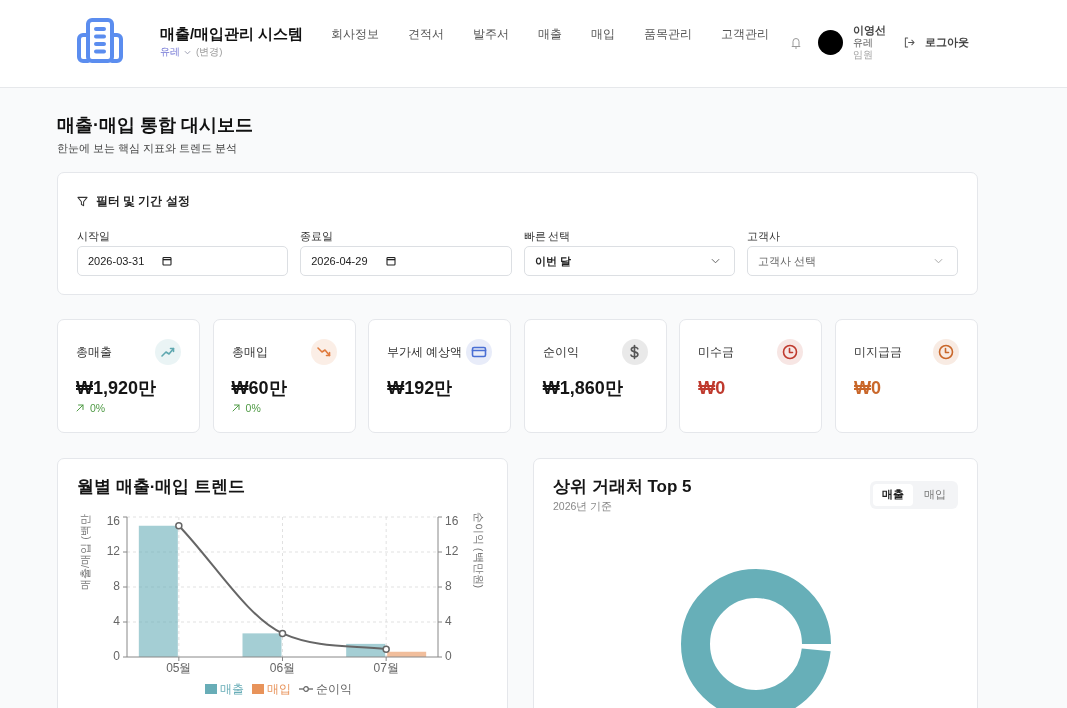  What do you see at coordinates (622, 487) in the screenshot?
I see `chart-title: 상위 거래처 Top 5` at bounding box center [622, 487].